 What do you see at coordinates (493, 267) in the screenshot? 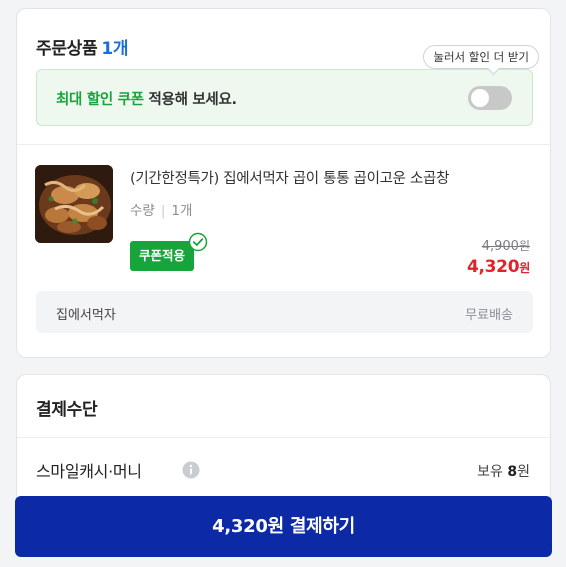
I see `discounted-price-value: 4,320` at bounding box center [493, 267].